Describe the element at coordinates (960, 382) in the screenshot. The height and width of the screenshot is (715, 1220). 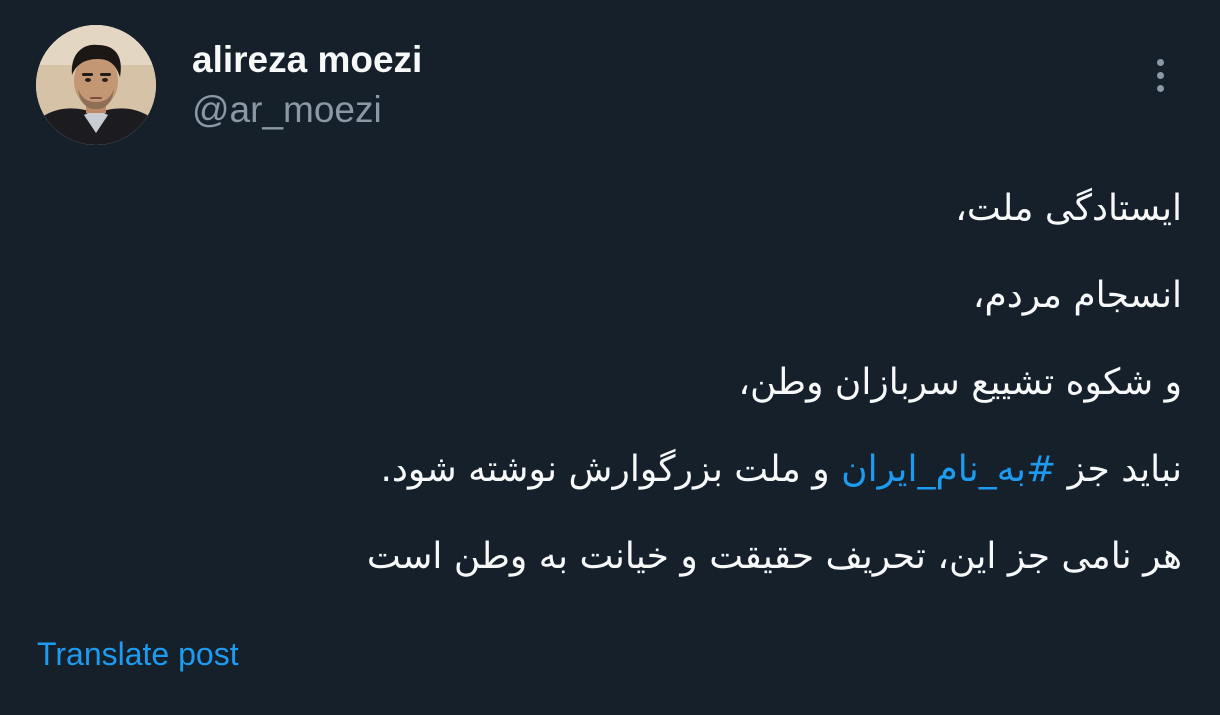
I see `post-line-3: و شکوه تشییع سربازان وطن،` at that location.